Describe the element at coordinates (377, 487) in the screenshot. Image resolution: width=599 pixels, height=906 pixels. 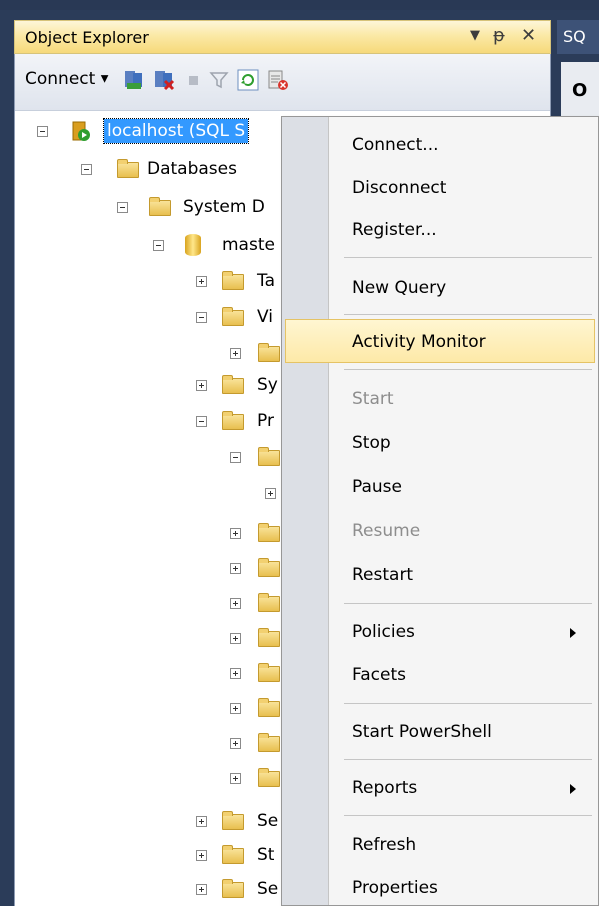
I see `menu-item-pause: Pause` at that location.